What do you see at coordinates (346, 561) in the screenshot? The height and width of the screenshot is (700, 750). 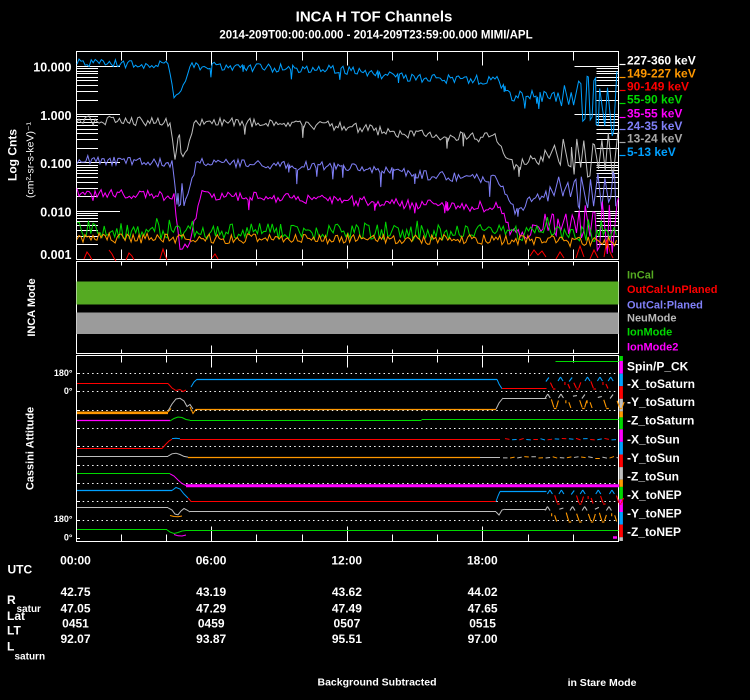 I see `svg-text: 12:00` at bounding box center [346, 561].